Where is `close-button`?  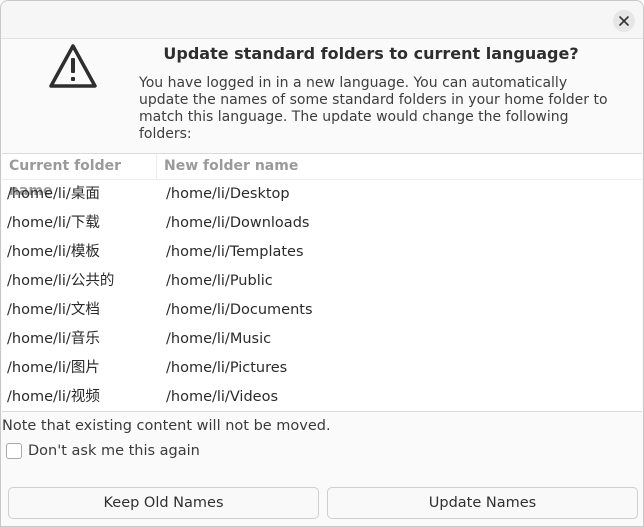 close-button is located at coordinates (624, 21).